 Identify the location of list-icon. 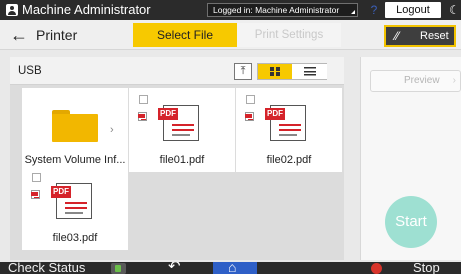
(310, 71).